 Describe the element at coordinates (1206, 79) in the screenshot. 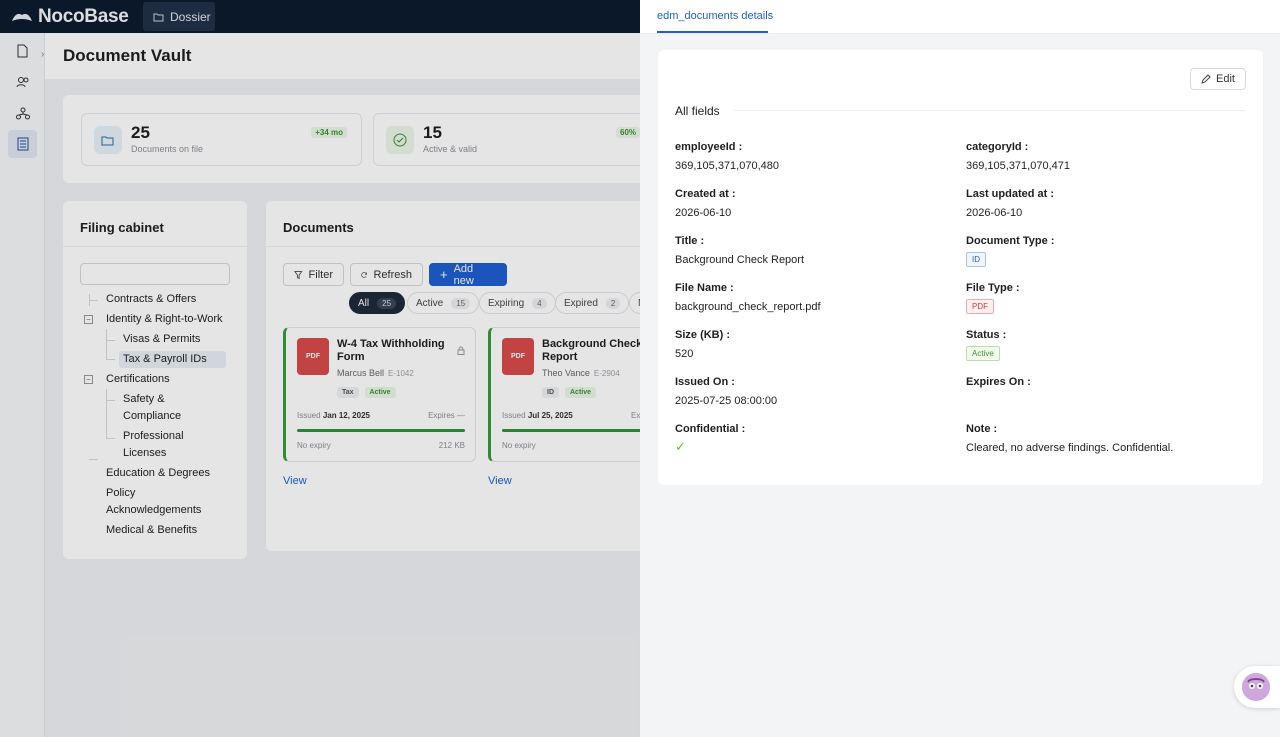

I see `edit-icon` at that location.